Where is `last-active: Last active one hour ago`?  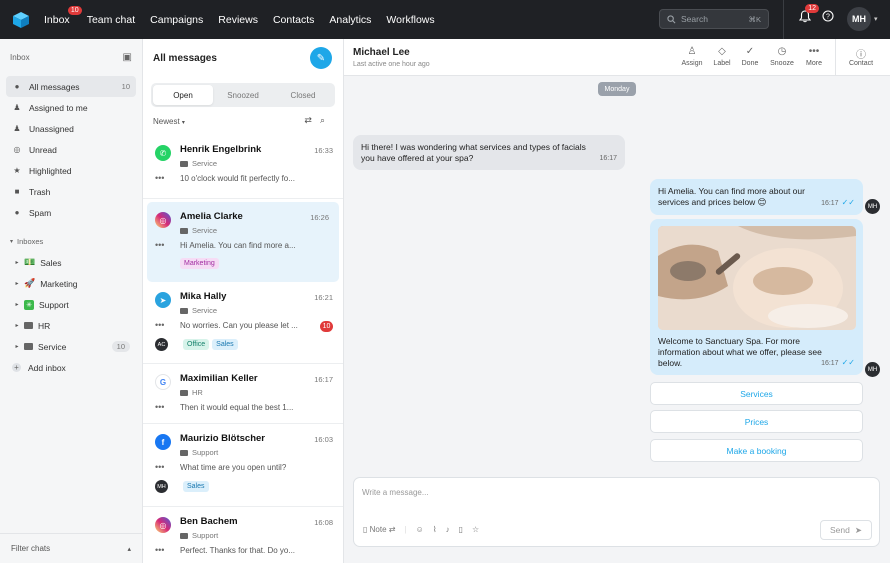
last-active: Last active one hour ago is located at coordinates (391, 64).